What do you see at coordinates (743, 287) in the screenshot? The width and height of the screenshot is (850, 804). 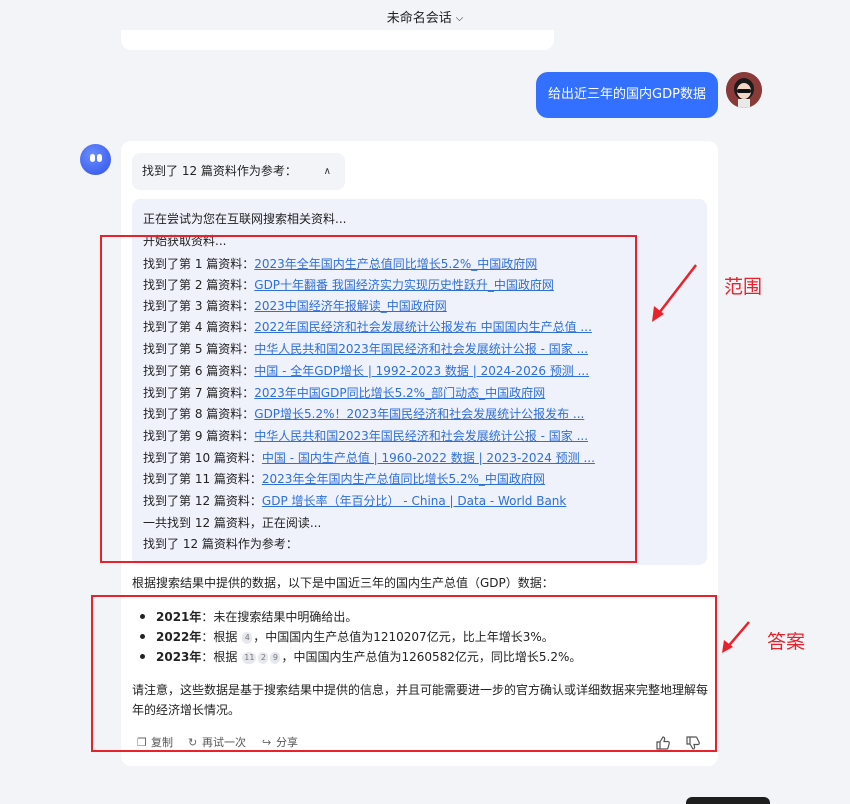 I see `range-label: 范围` at bounding box center [743, 287].